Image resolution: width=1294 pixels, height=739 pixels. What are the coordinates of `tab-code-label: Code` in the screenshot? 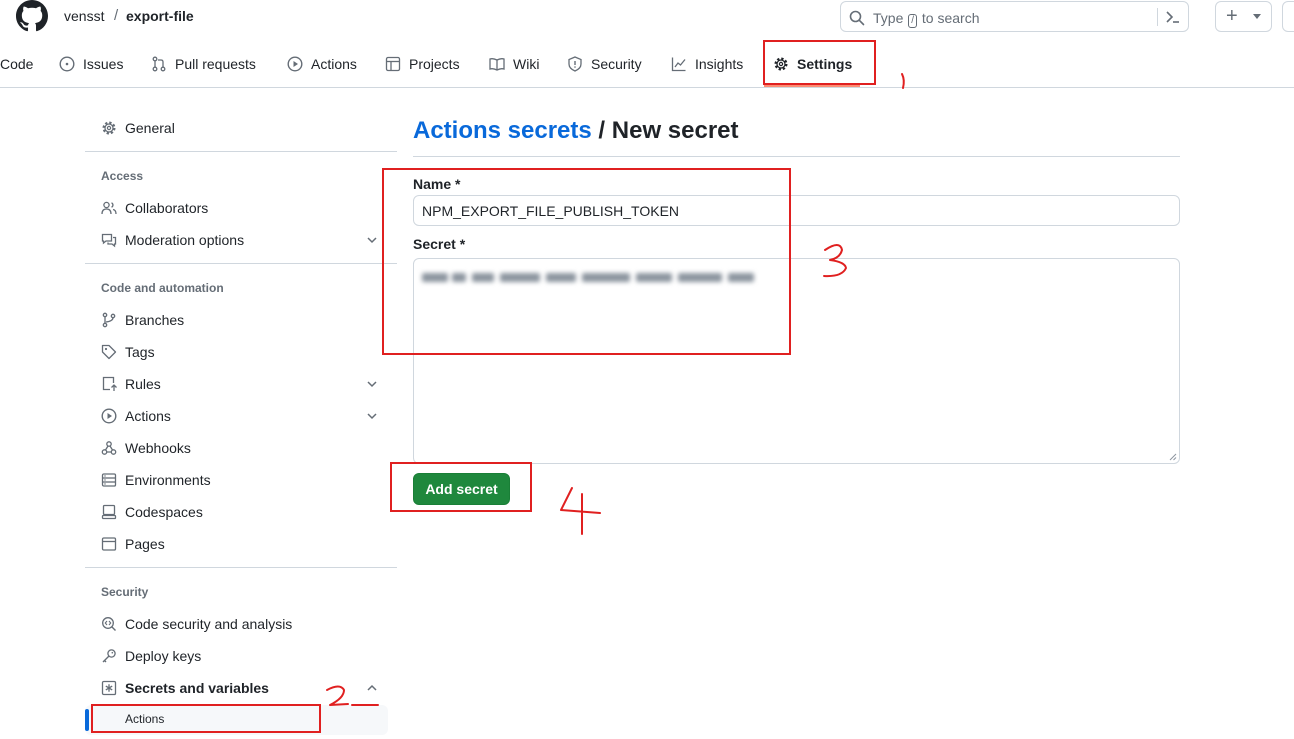 It's located at (17, 64).